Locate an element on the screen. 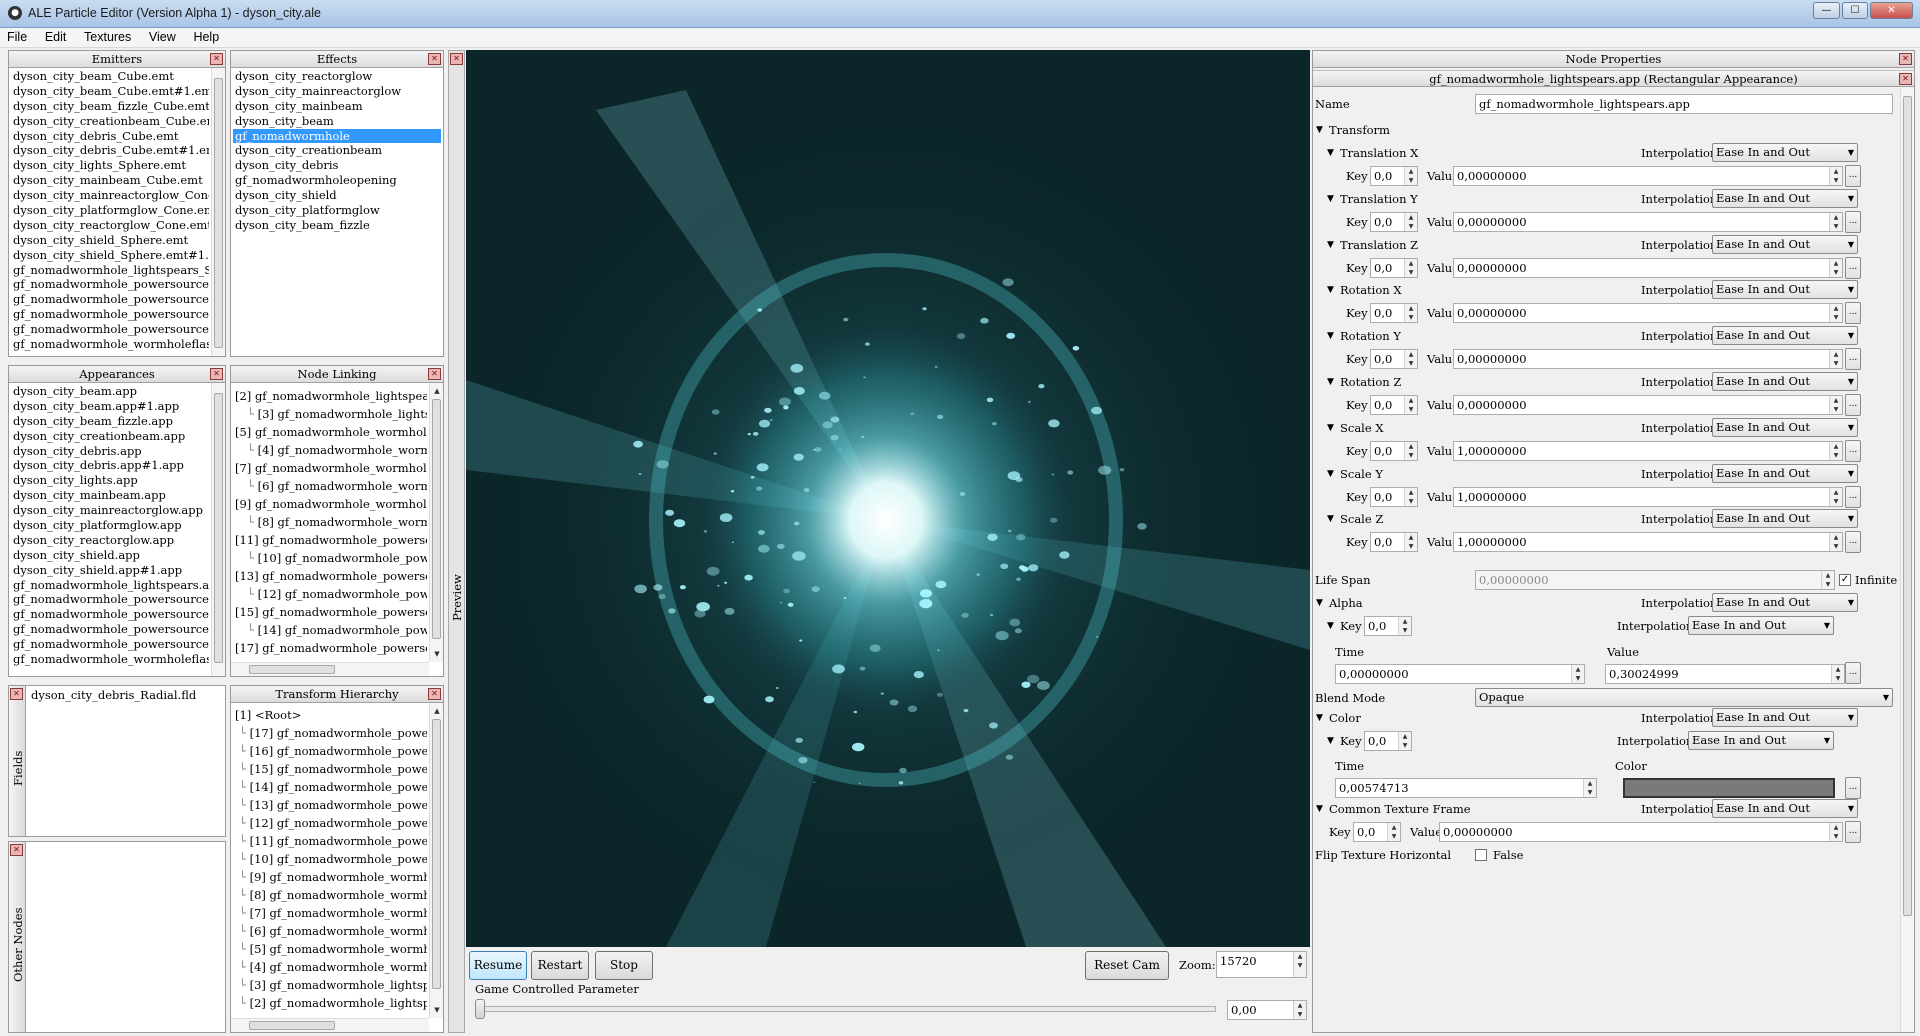 The width and height of the screenshot is (1920, 1036). appearance-item: gf_nomadwormhole_lightspears.app is located at coordinates (110, 585).